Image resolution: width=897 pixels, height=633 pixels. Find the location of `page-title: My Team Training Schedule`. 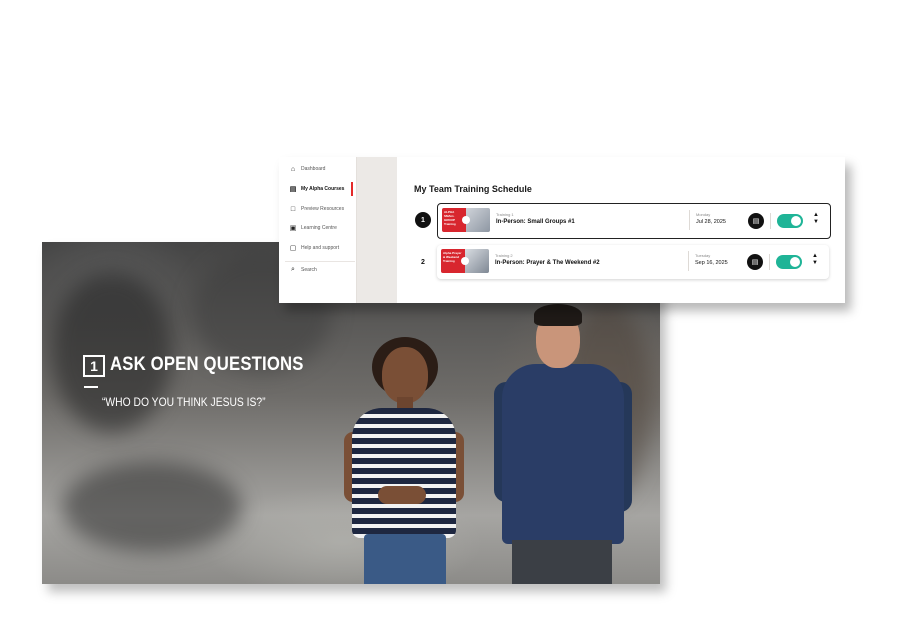

page-title: My Team Training Schedule is located at coordinates (473, 189).